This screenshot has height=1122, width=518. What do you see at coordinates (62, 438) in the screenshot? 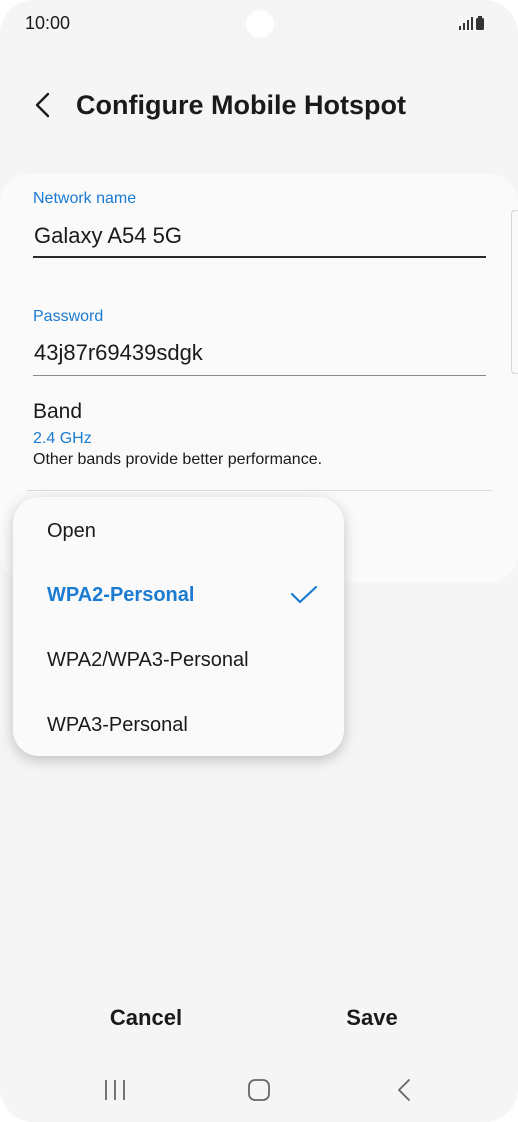
I see `band-value: 2.4 GHz` at bounding box center [62, 438].